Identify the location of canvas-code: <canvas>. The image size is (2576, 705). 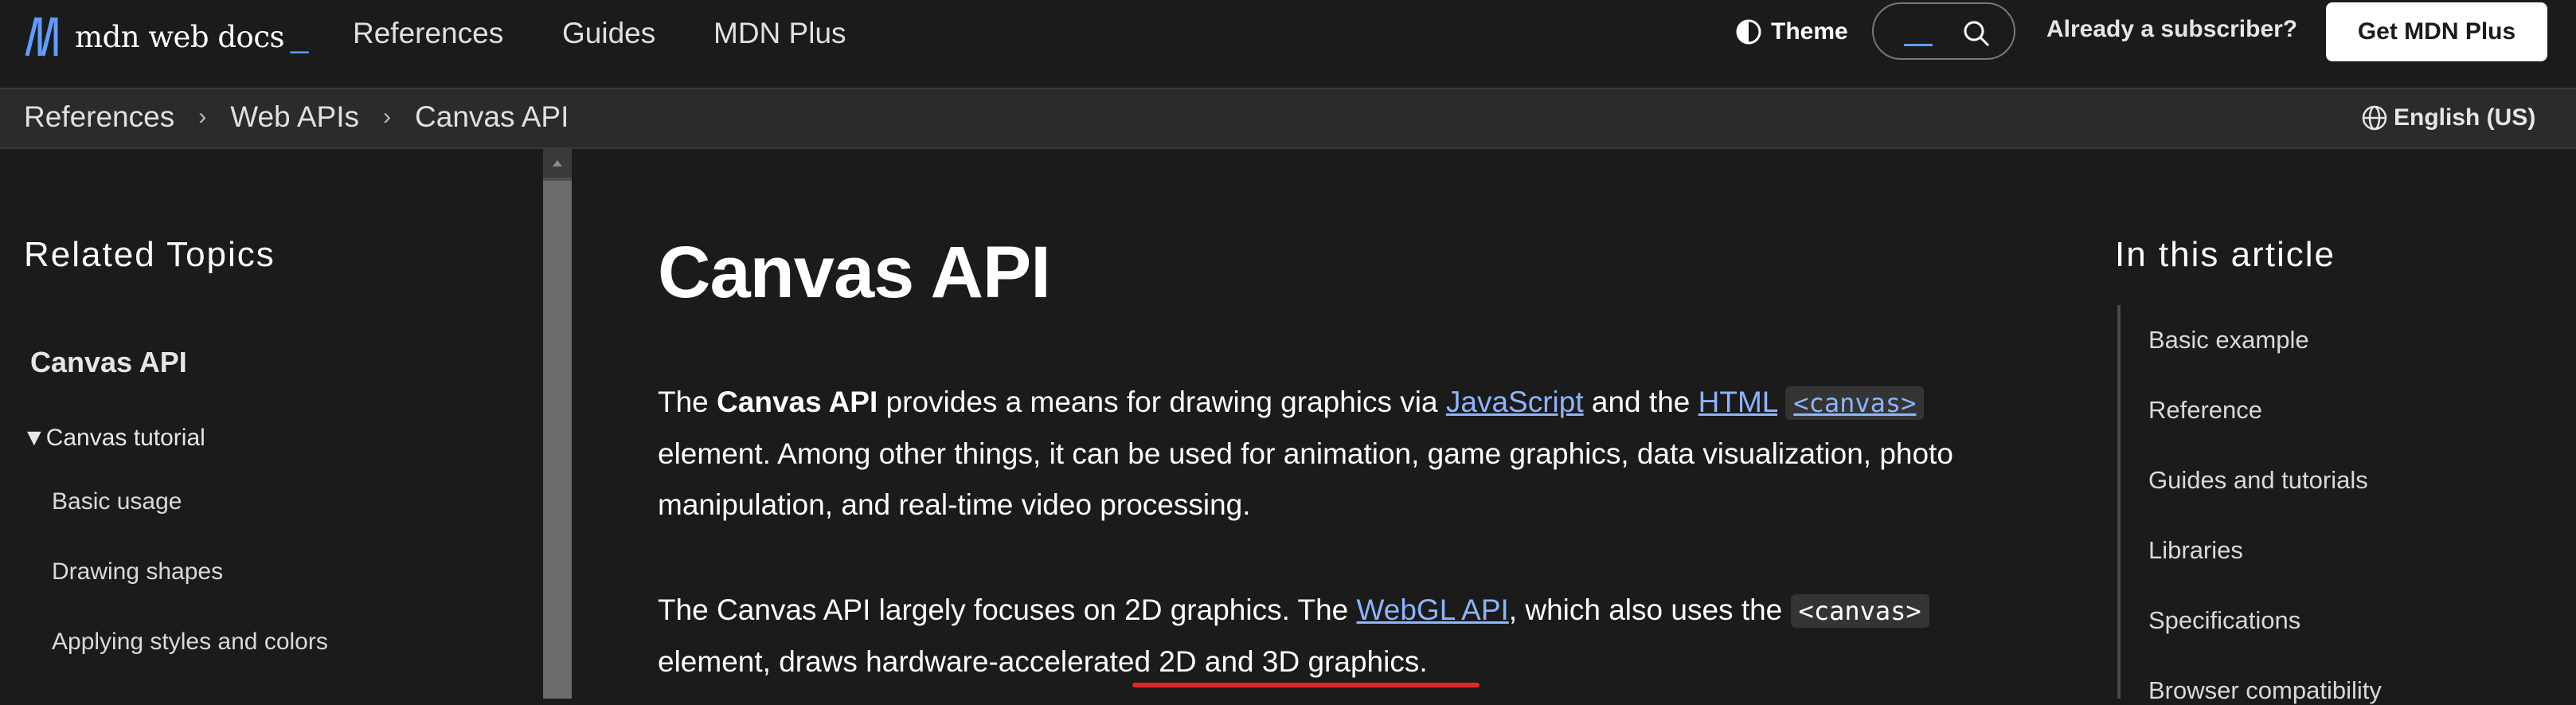
(1859, 611).